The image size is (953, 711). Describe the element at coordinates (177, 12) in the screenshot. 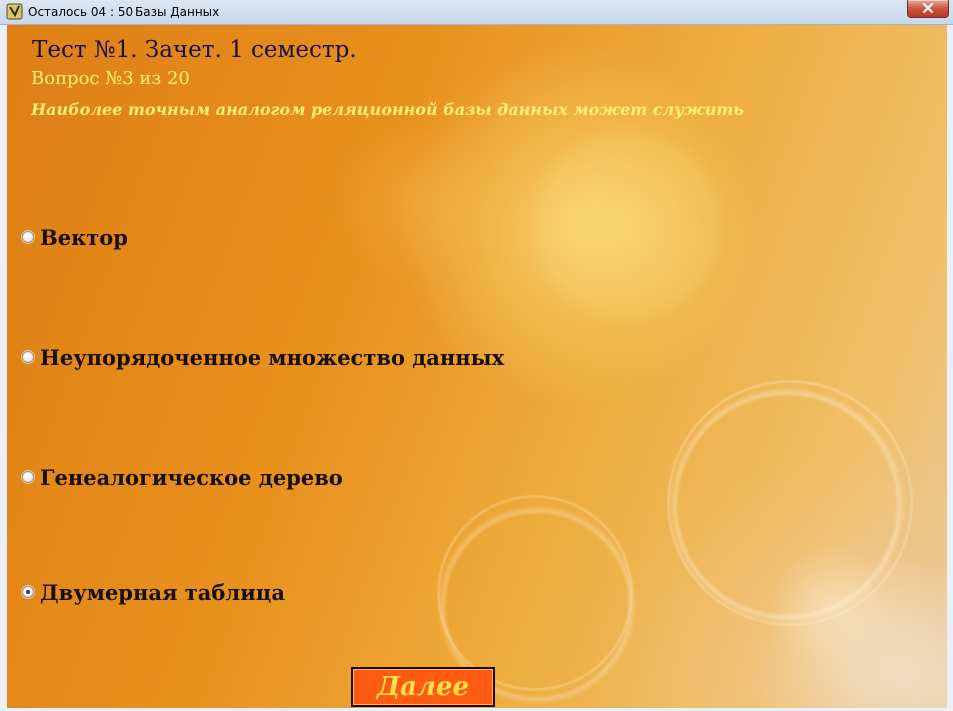

I see `window-title: Базы Данных` at that location.